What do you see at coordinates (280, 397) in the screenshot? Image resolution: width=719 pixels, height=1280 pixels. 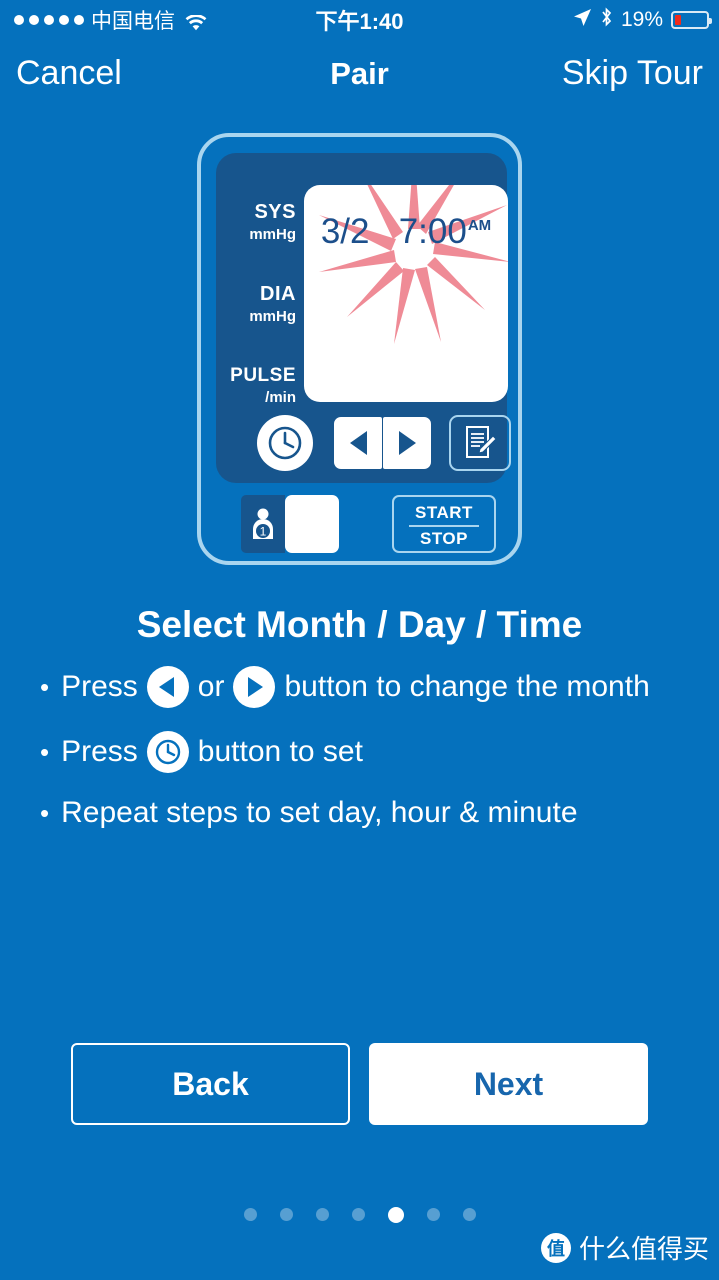 I see `pulse-unit: /min` at bounding box center [280, 397].